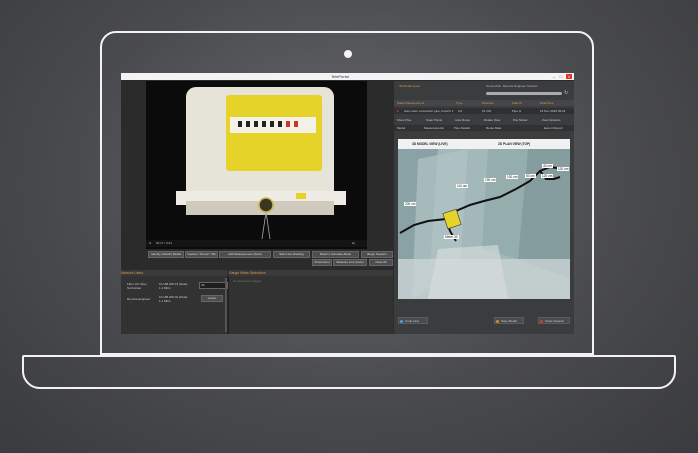  I want to click on tab-3d-view: 3D MODEL VIEW (LIVE), so click(430, 144).